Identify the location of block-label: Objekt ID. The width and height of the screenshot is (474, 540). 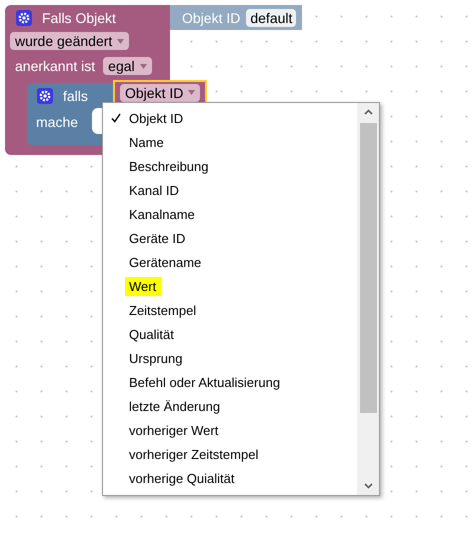
(211, 18).